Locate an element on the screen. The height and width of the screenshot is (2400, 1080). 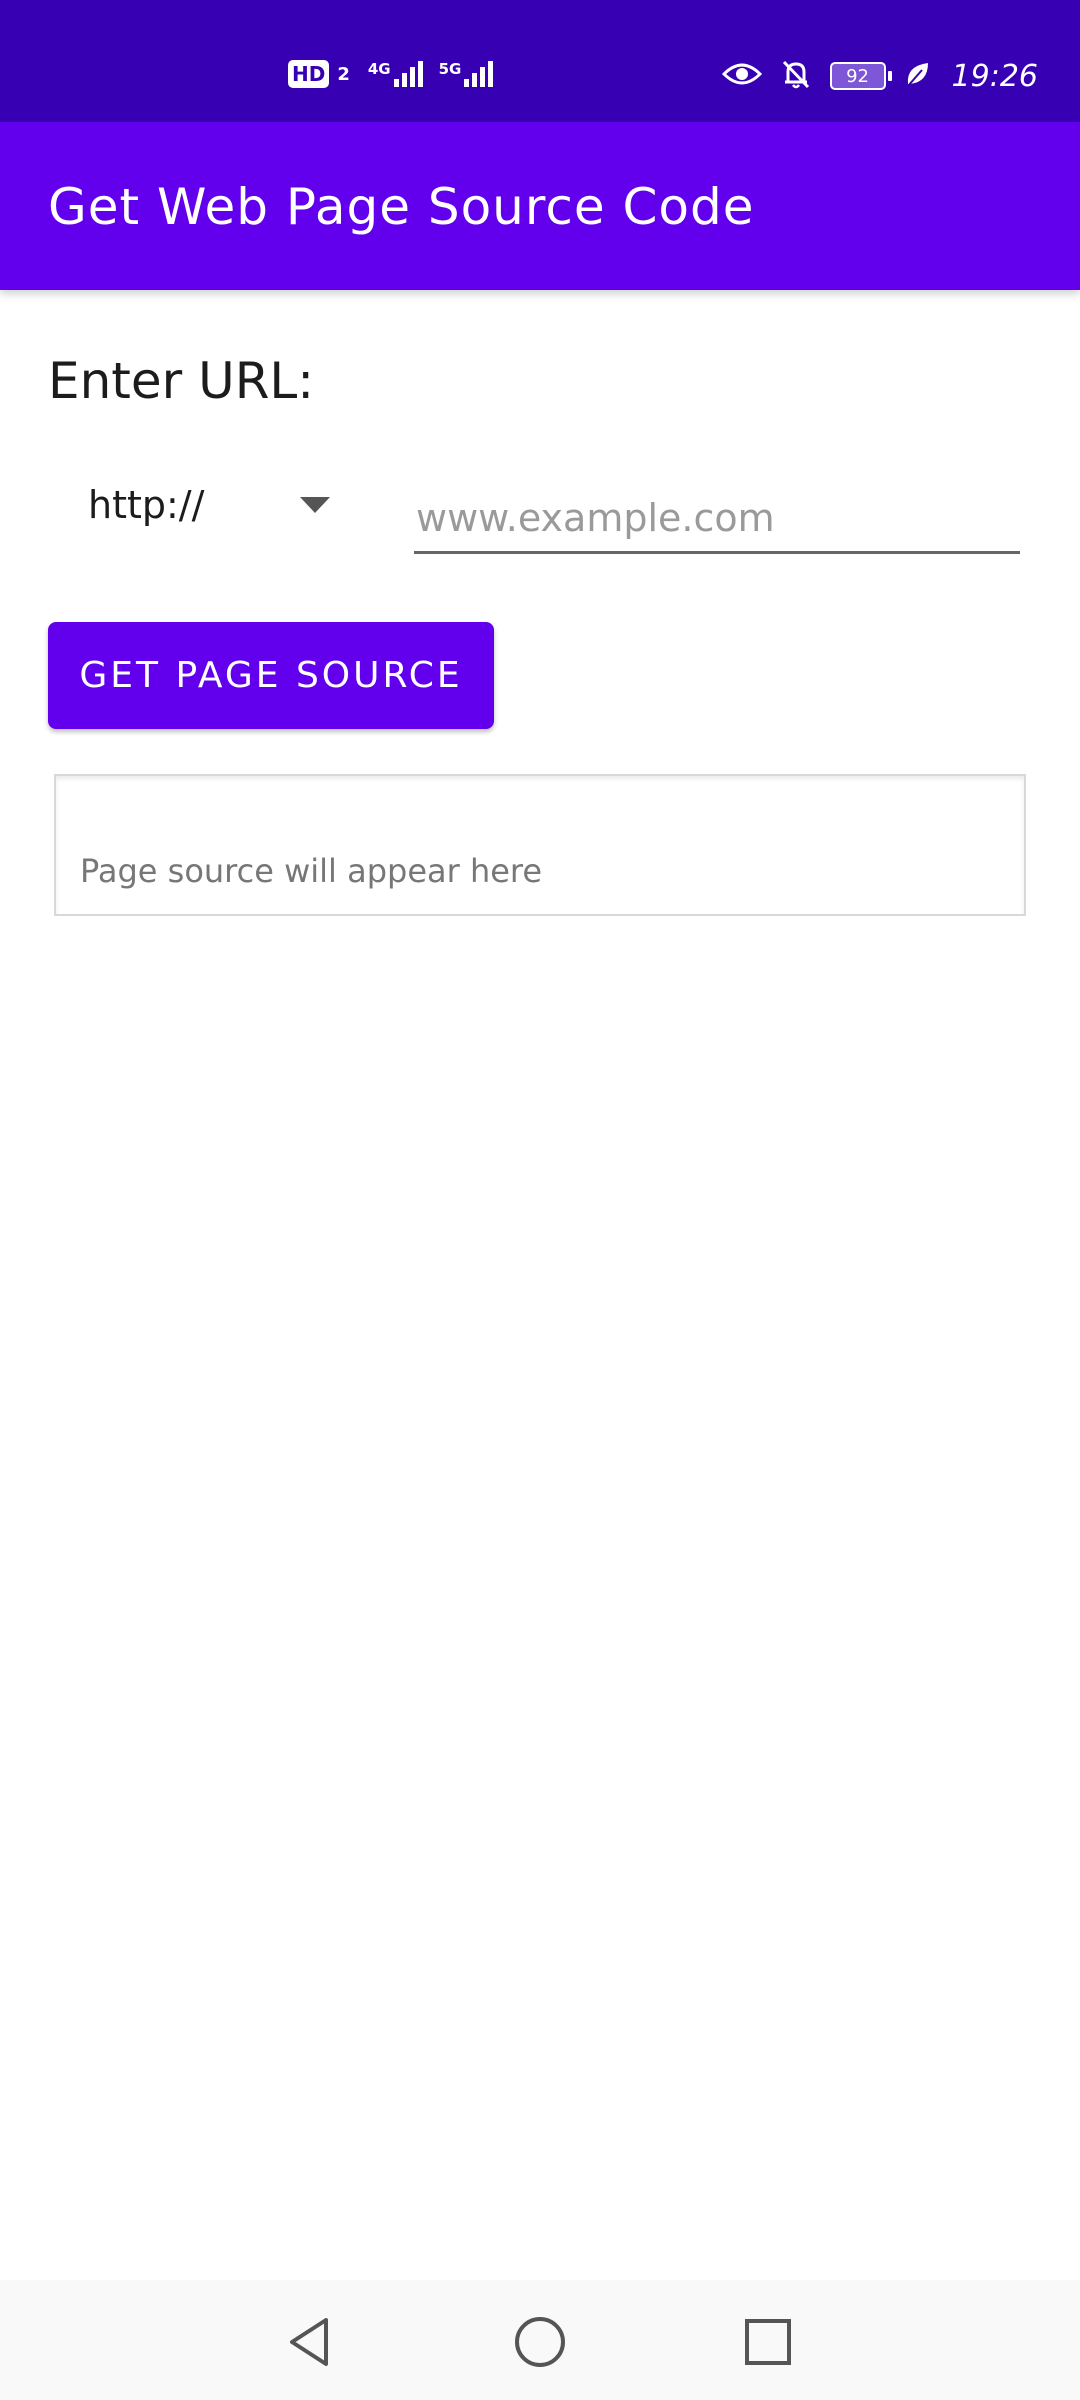
app-bar: Get Web Page Source Code is located at coordinates (540, 206).